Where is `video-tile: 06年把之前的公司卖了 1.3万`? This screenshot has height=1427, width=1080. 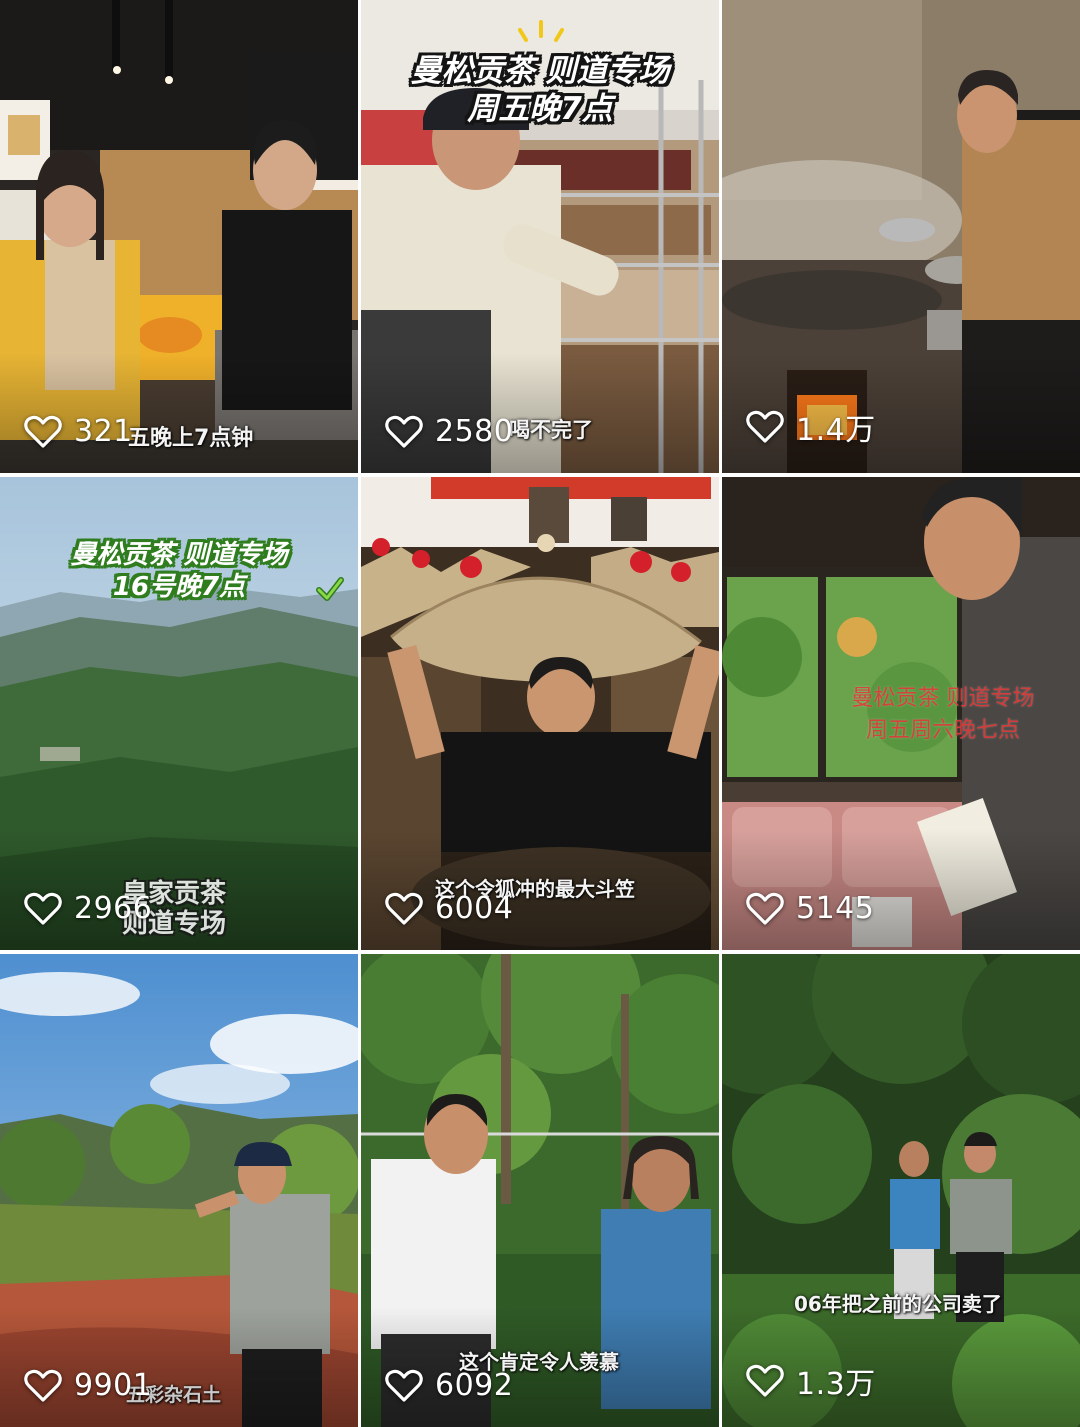 video-tile: 06年把之前的公司卖了 1.3万 is located at coordinates (901, 1190).